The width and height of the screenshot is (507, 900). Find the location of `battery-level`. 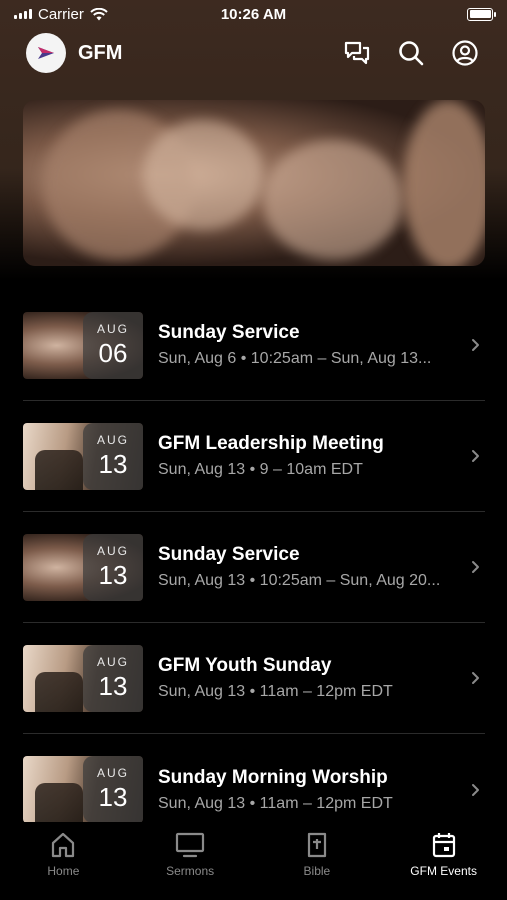

battery-level is located at coordinates (480, 14).